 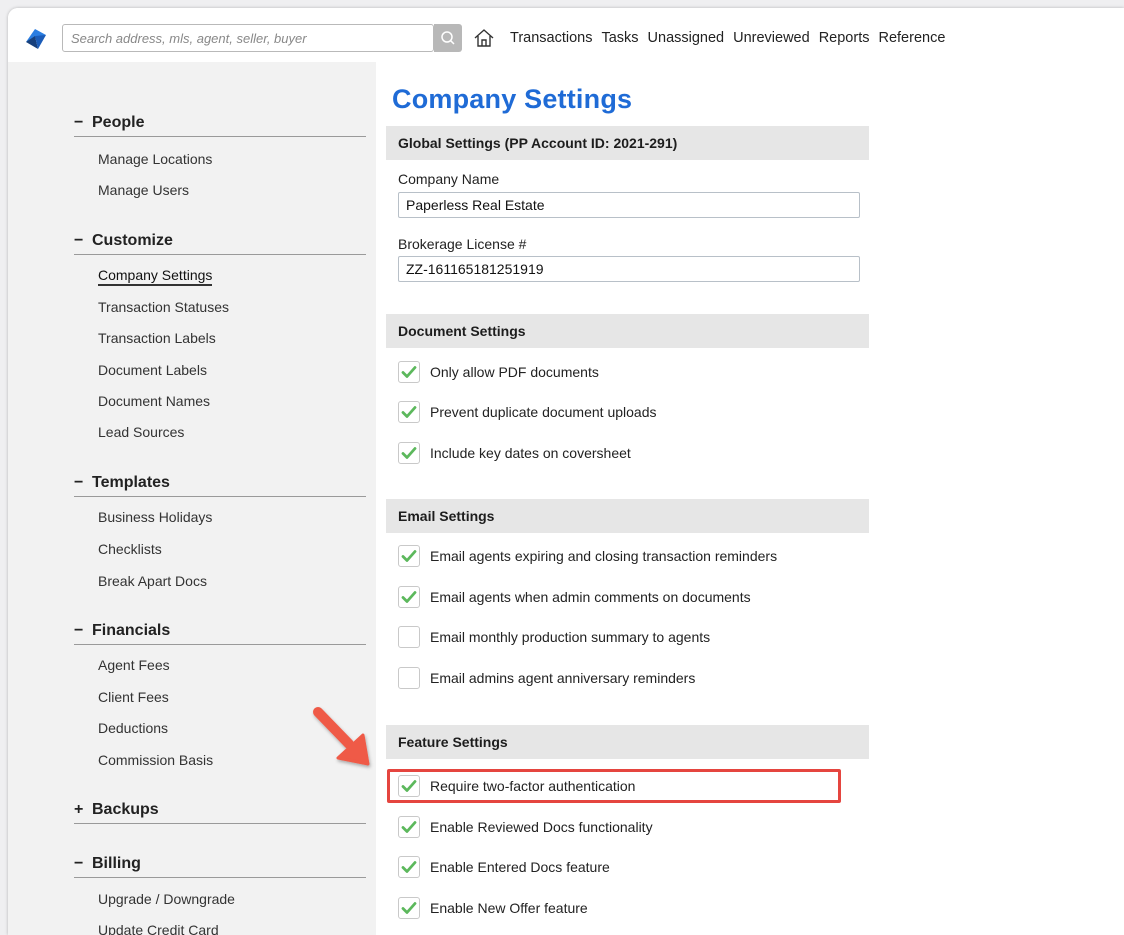 I want to click on option-email-anniversary: Email admins agent anniversary reminders, so click(x=546, y=678).